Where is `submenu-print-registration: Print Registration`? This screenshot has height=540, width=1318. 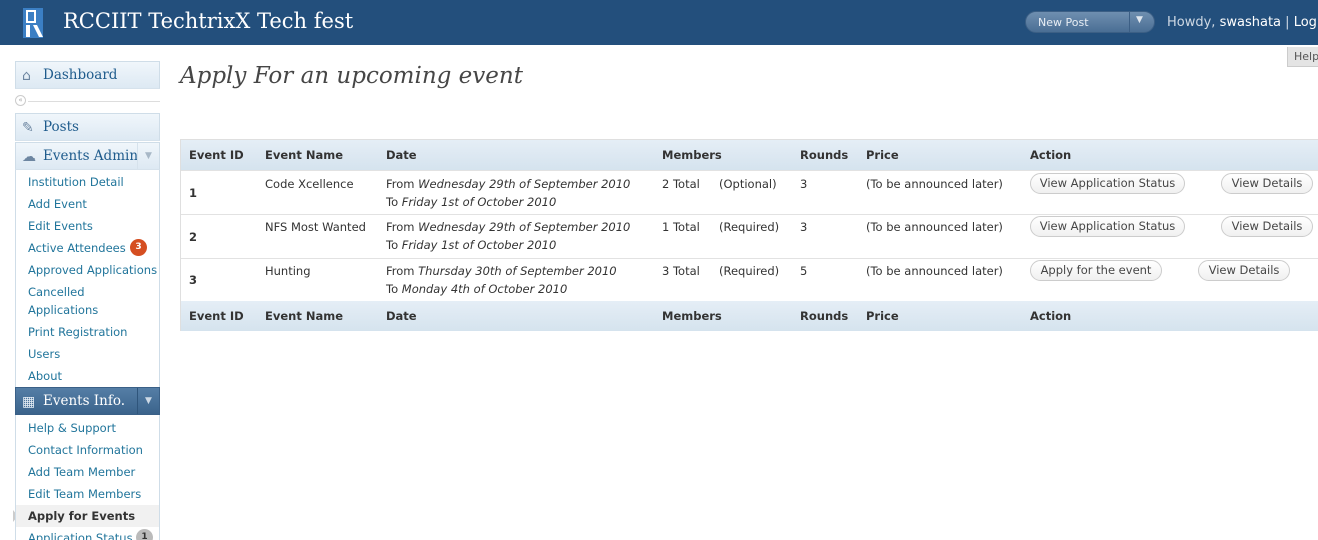
submenu-print-registration: Print Registration is located at coordinates (77, 332).